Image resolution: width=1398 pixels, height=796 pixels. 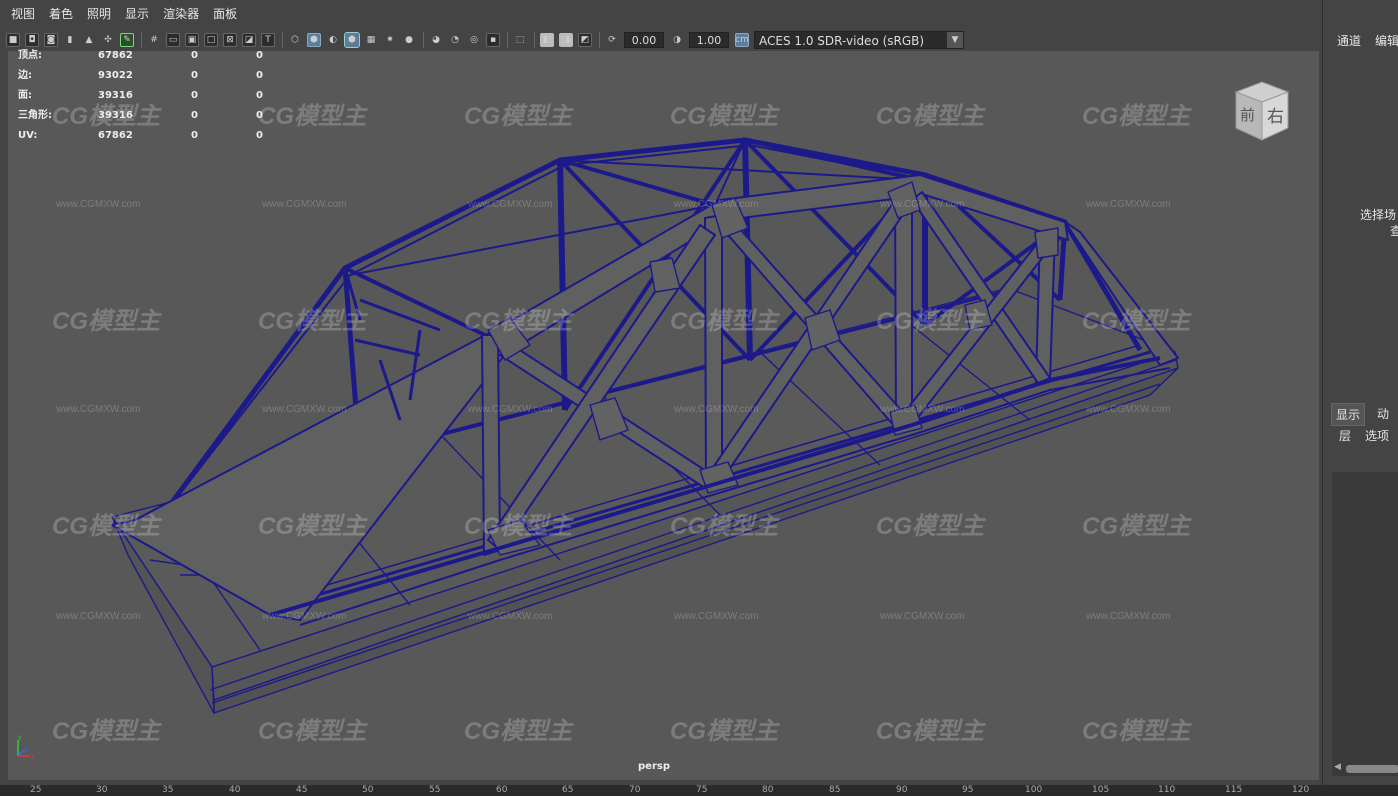 What do you see at coordinates (455, 40) in the screenshot?
I see `motion-blur-icon: ◔` at bounding box center [455, 40].